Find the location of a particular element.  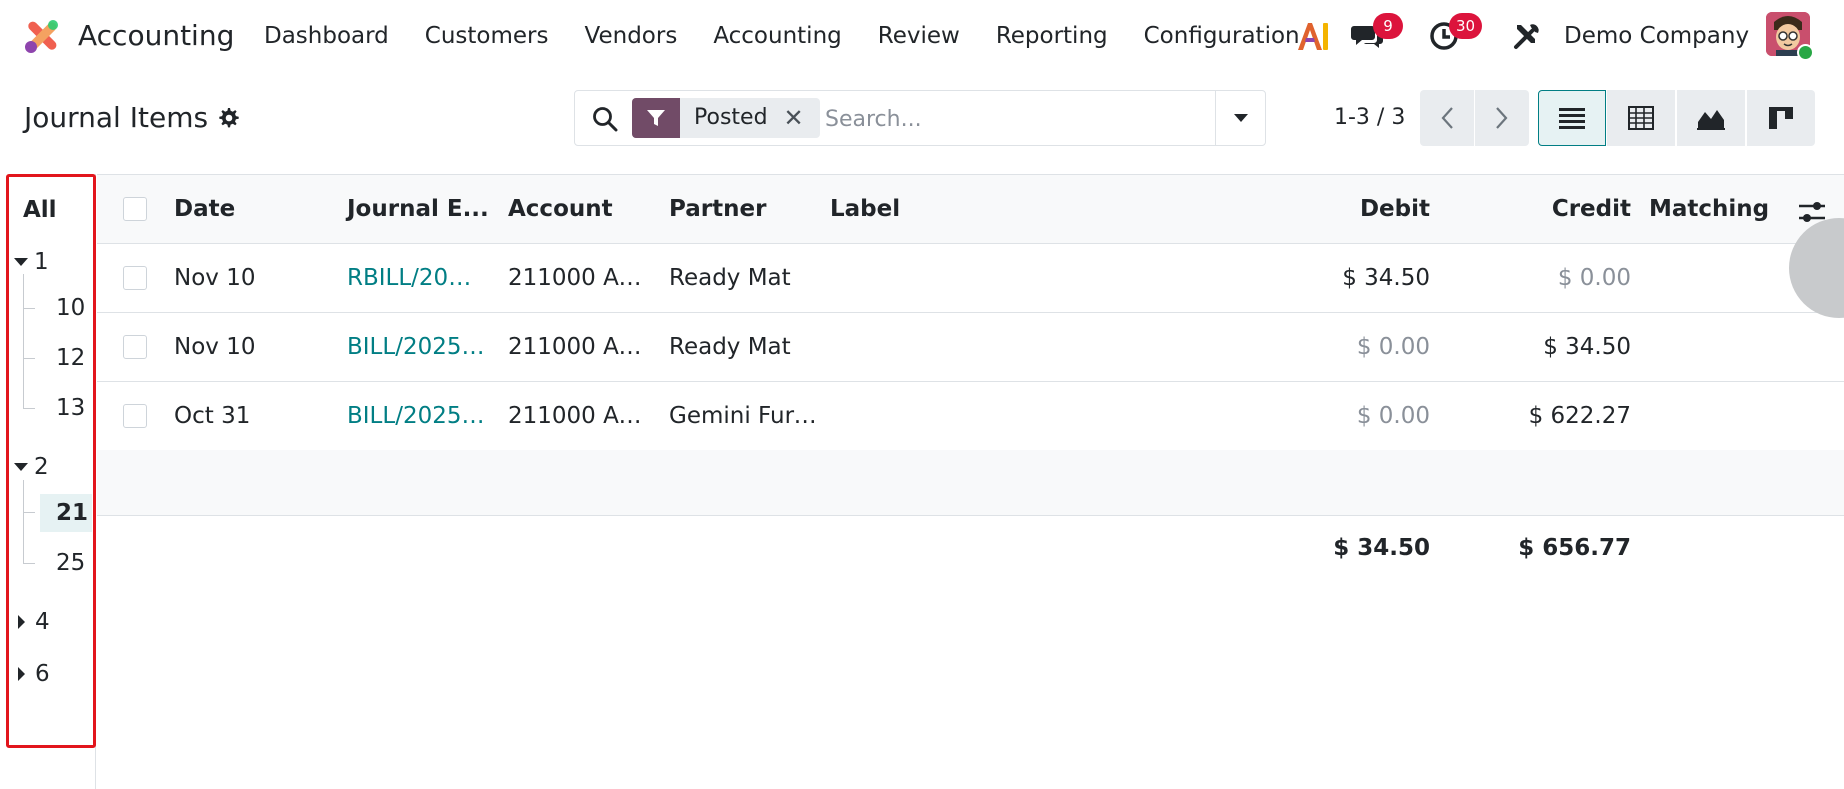

gear-icon is located at coordinates (228, 118).